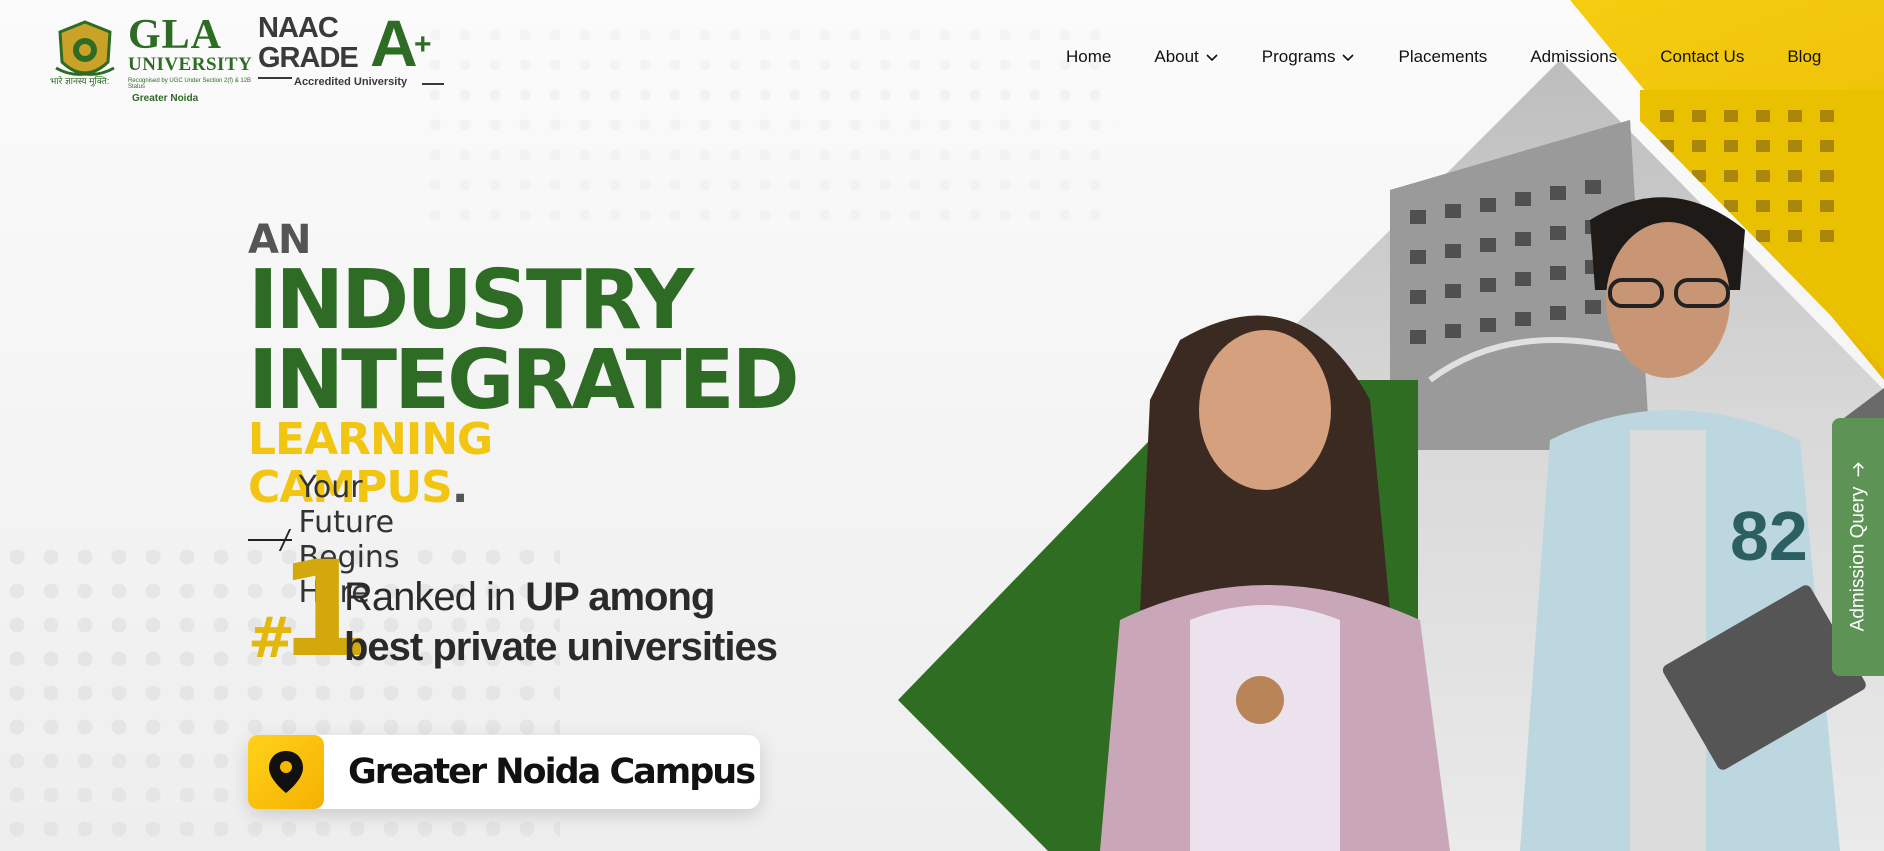  I want to click on nav-placements: Placements, so click(1442, 57).